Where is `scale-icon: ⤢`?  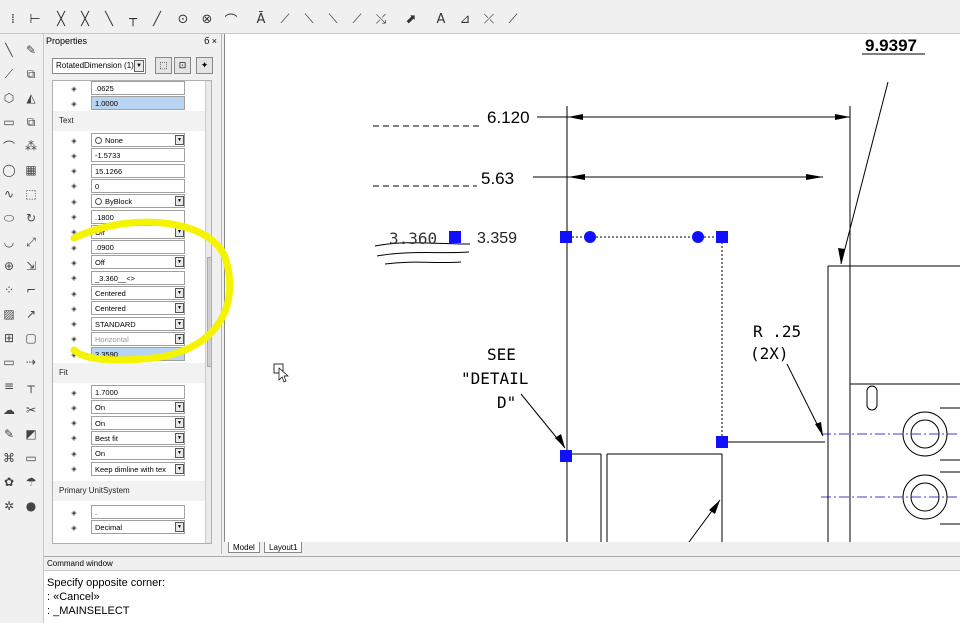 scale-icon: ⤢ is located at coordinates (31, 242).